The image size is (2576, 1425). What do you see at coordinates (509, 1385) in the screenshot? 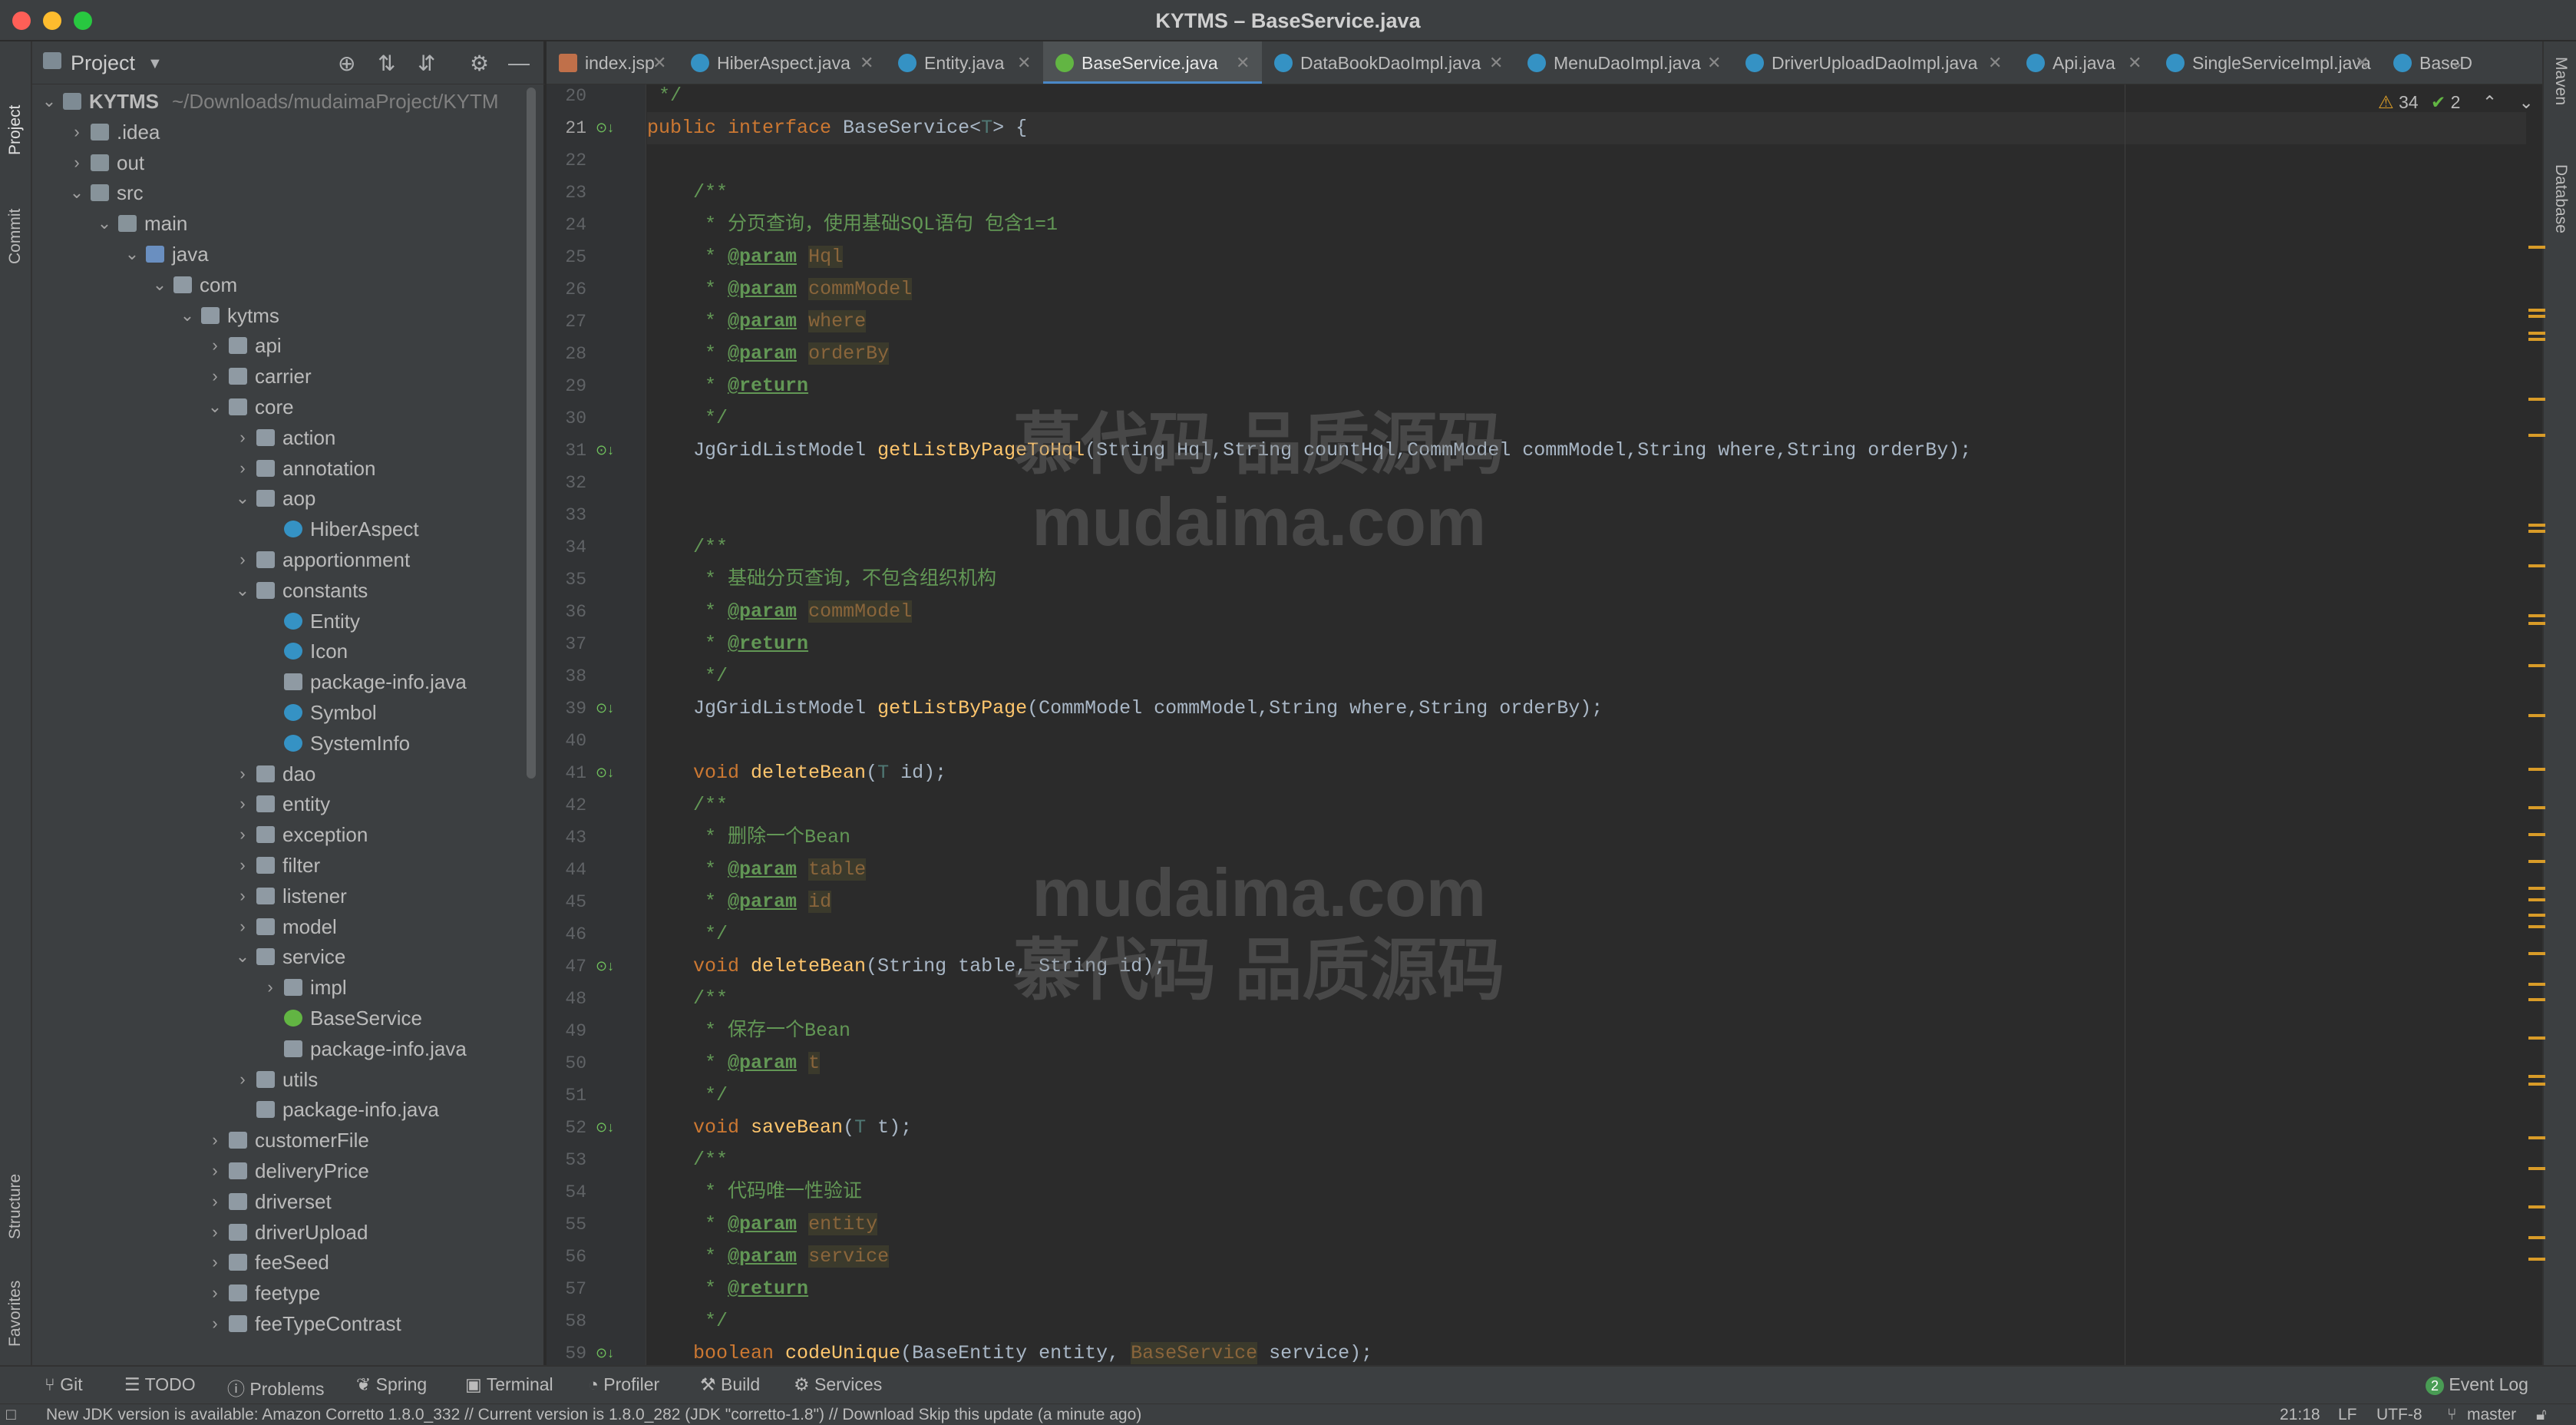
I see `terminal-tool-button: ▣ Terminal` at bounding box center [509, 1385].